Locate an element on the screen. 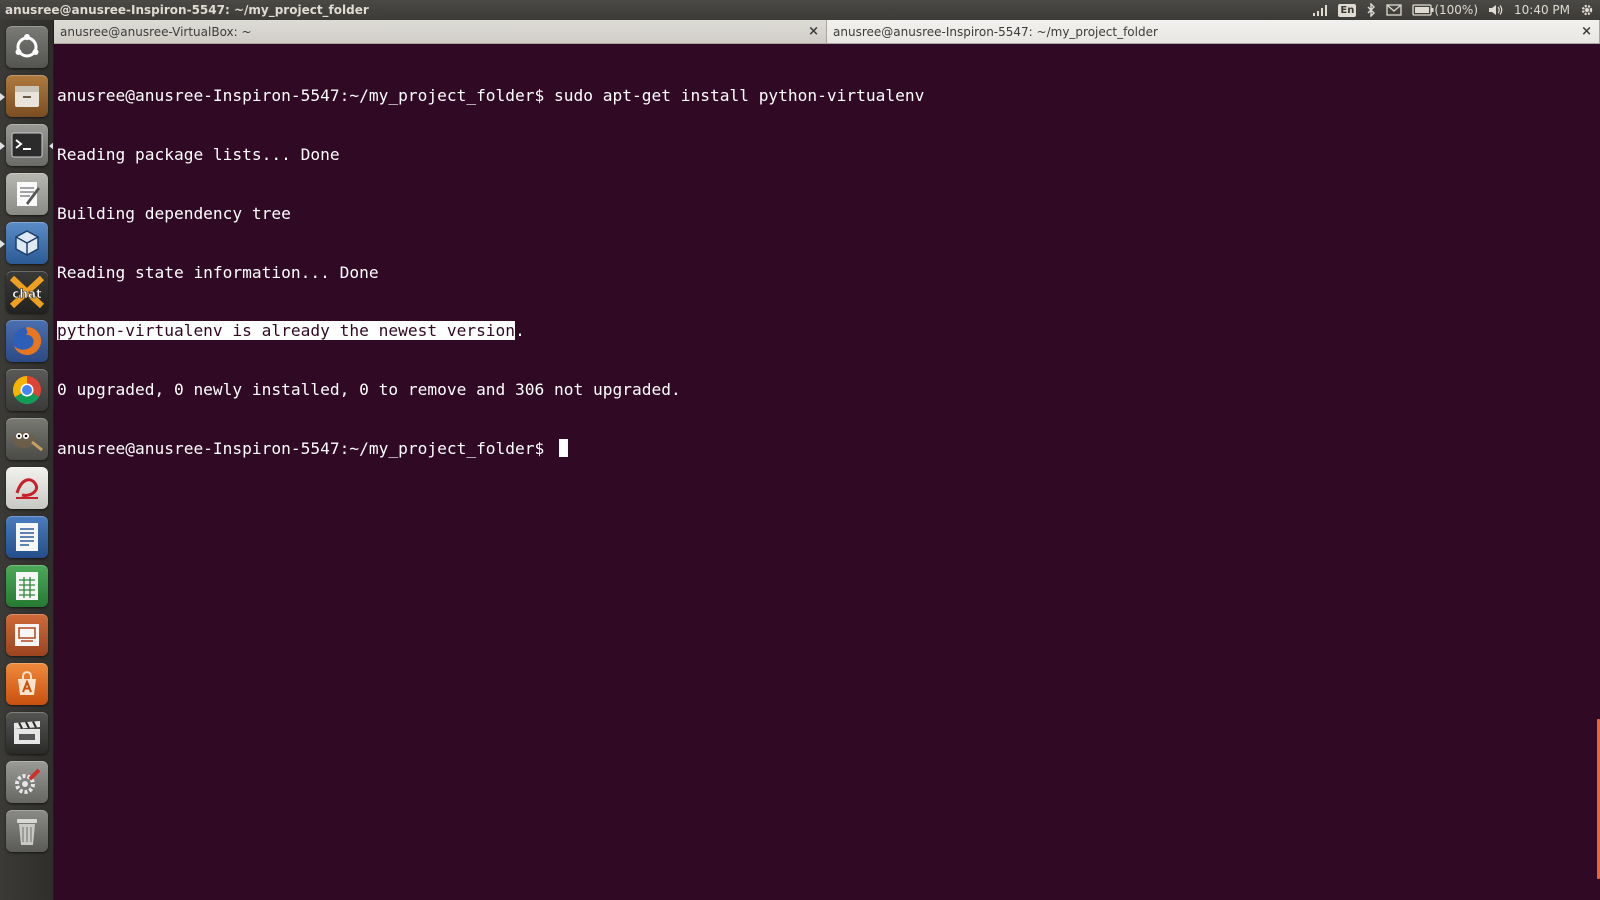 The width and height of the screenshot is (1600, 900). scrollbar is located at coordinates (1598, 472).